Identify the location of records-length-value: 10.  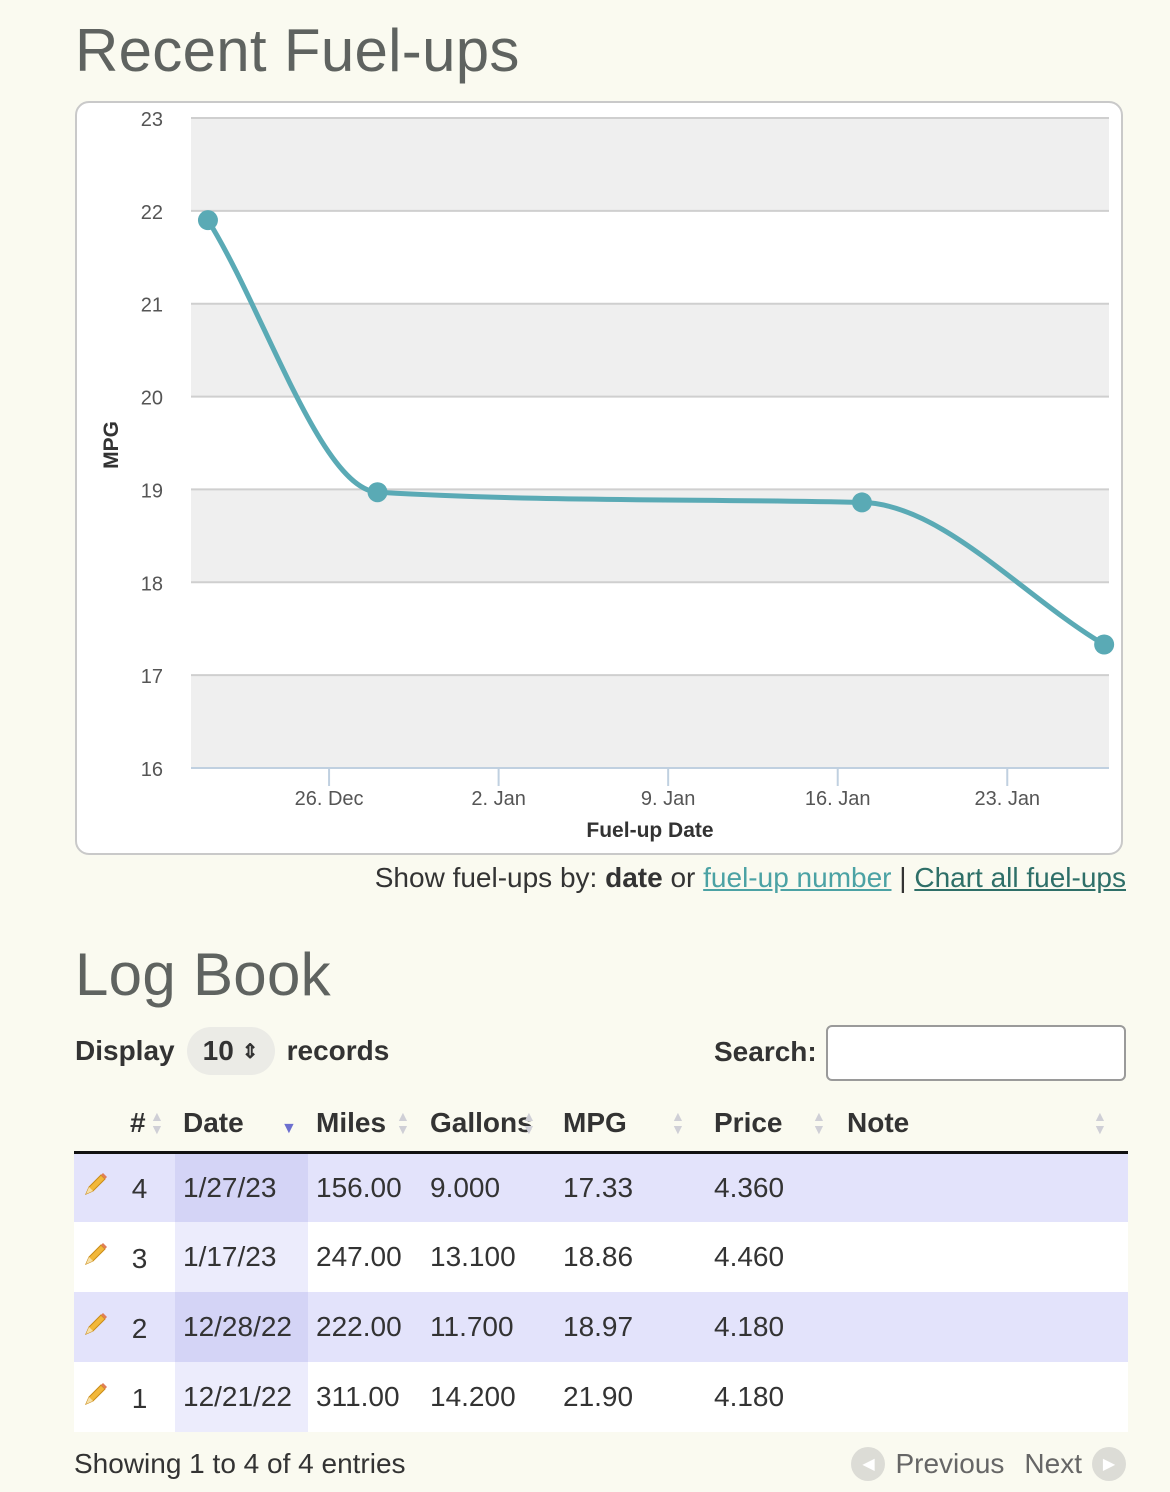
(218, 1050).